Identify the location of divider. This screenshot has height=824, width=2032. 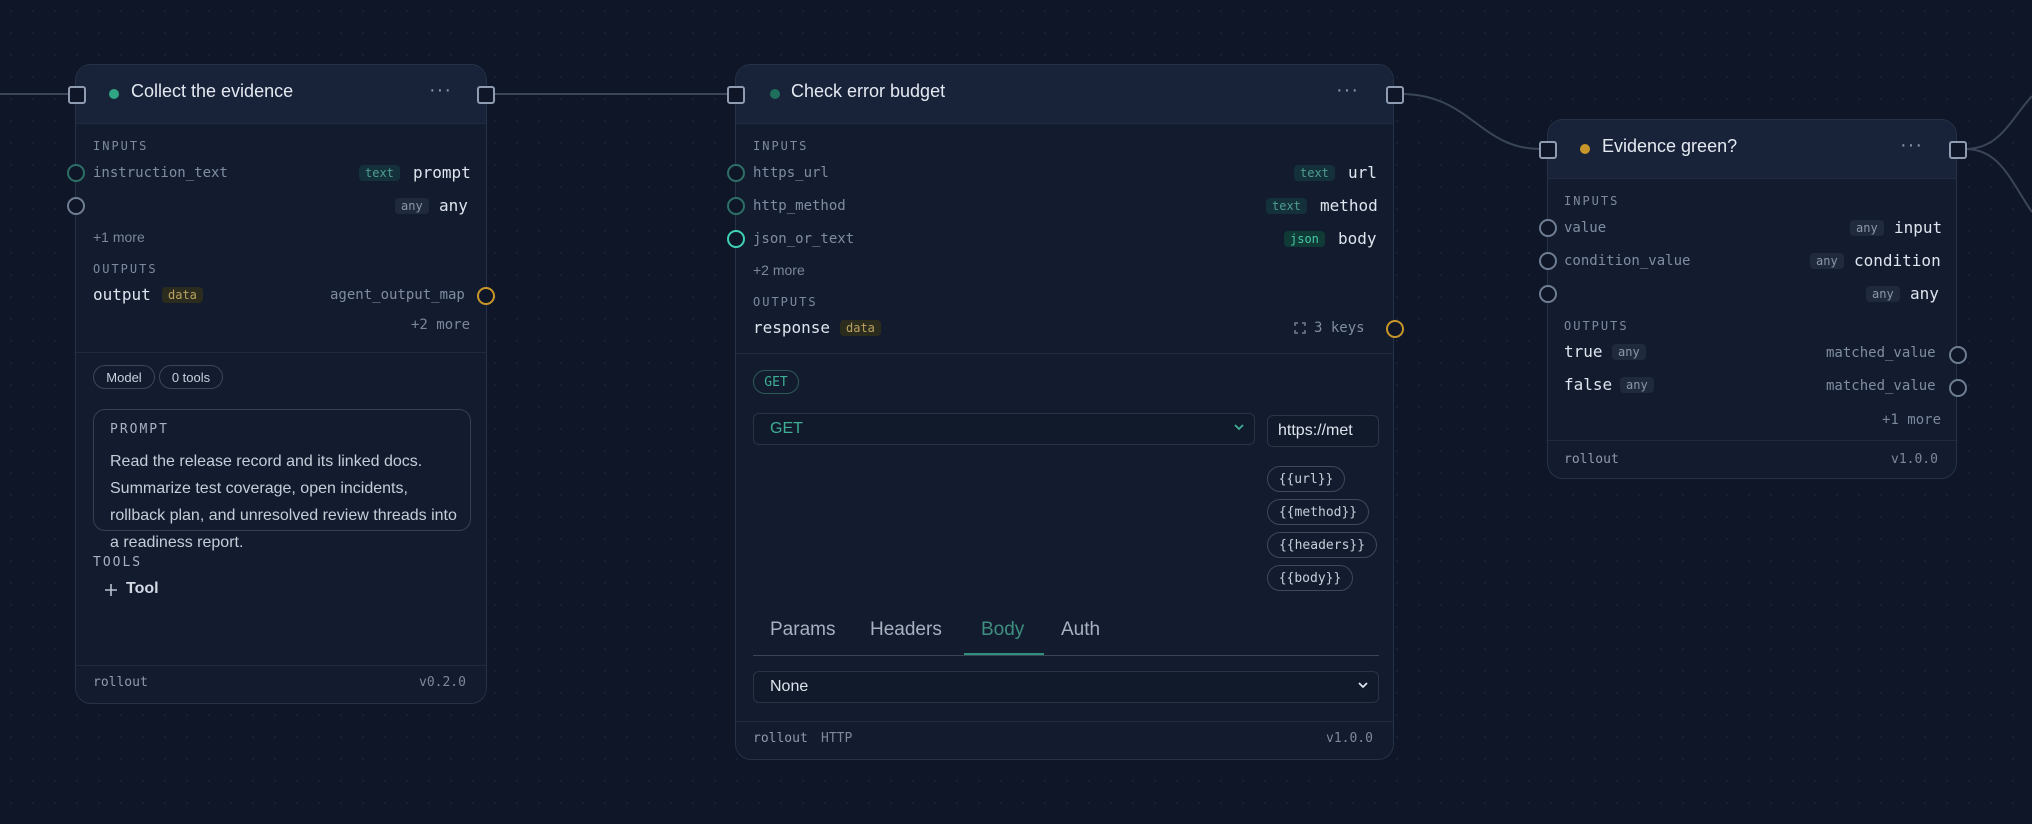
(281, 352).